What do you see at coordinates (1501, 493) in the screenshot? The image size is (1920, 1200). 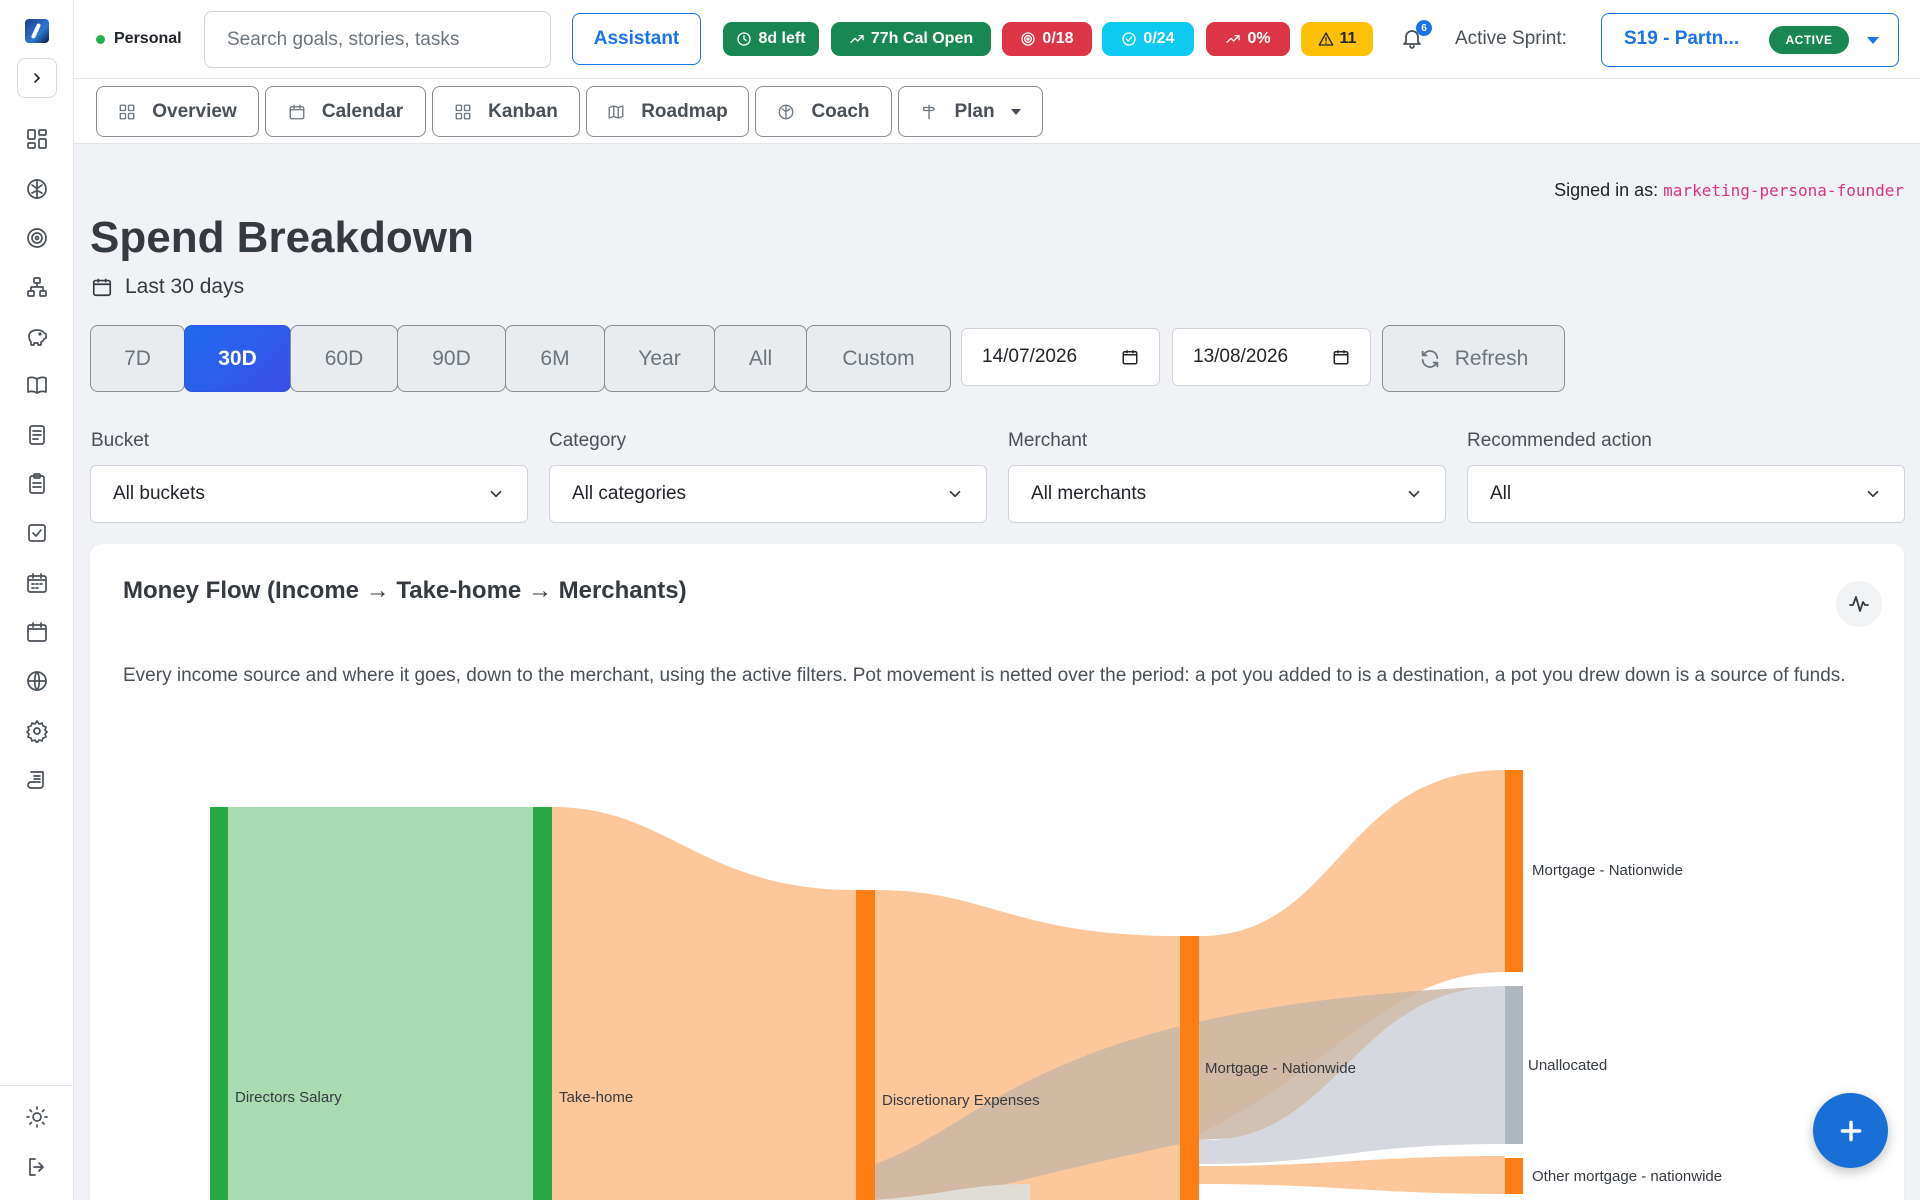 I see `recommended-action-filter-value: All` at bounding box center [1501, 493].